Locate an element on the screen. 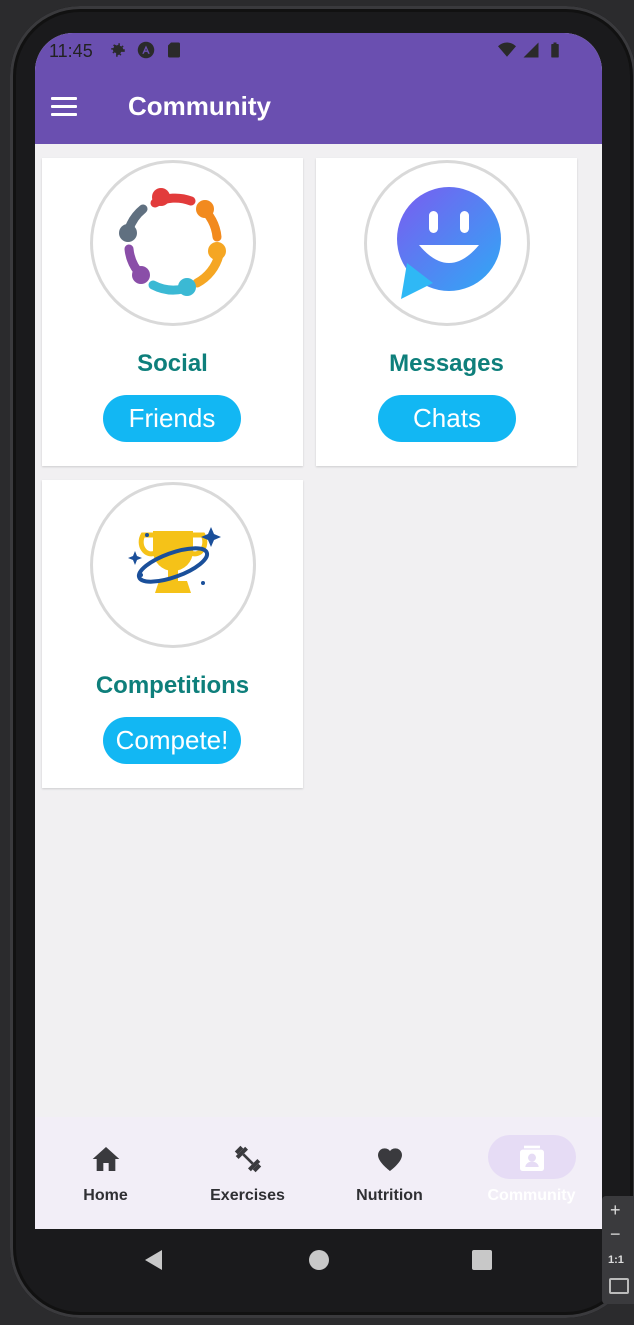 The image size is (634, 1325). contact-card-icon is located at coordinates (531, 1158).